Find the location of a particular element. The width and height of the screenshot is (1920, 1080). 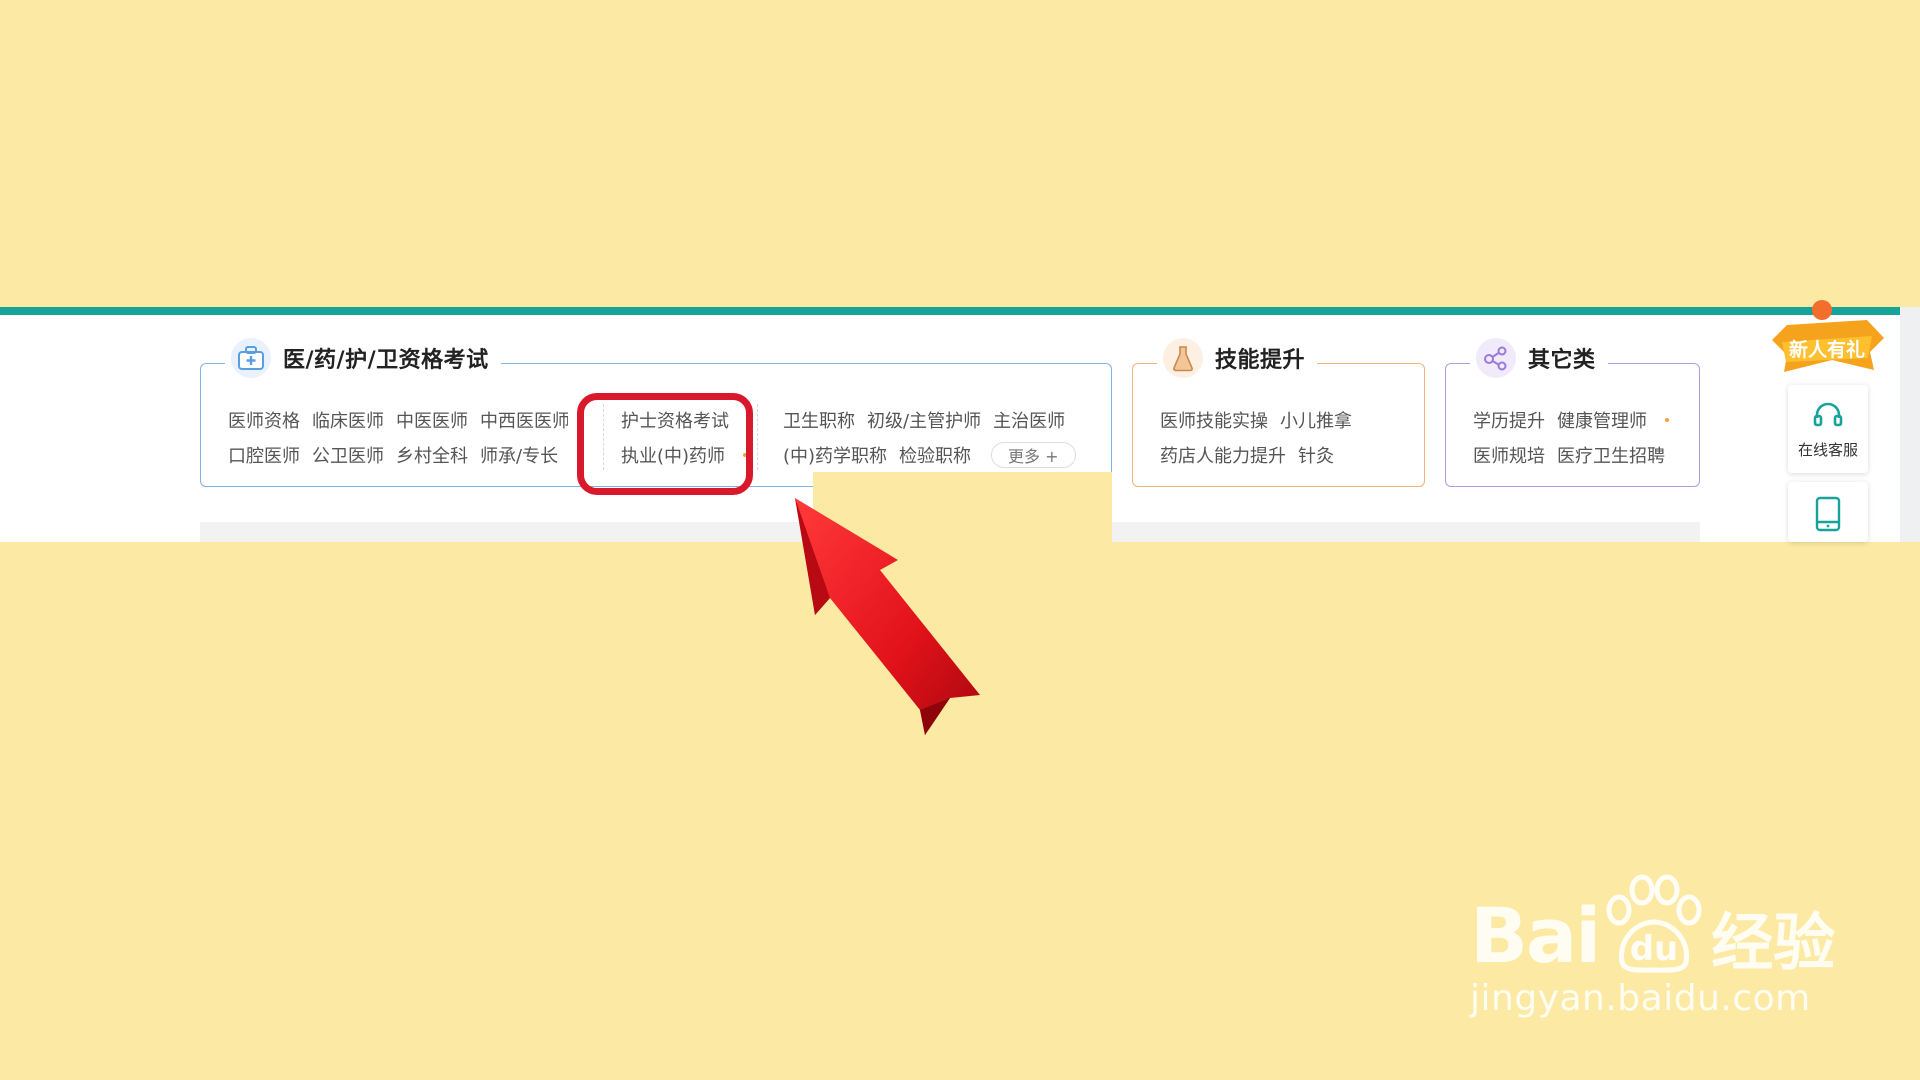

other-panel-header: 其它类 is located at coordinates (1539, 358).